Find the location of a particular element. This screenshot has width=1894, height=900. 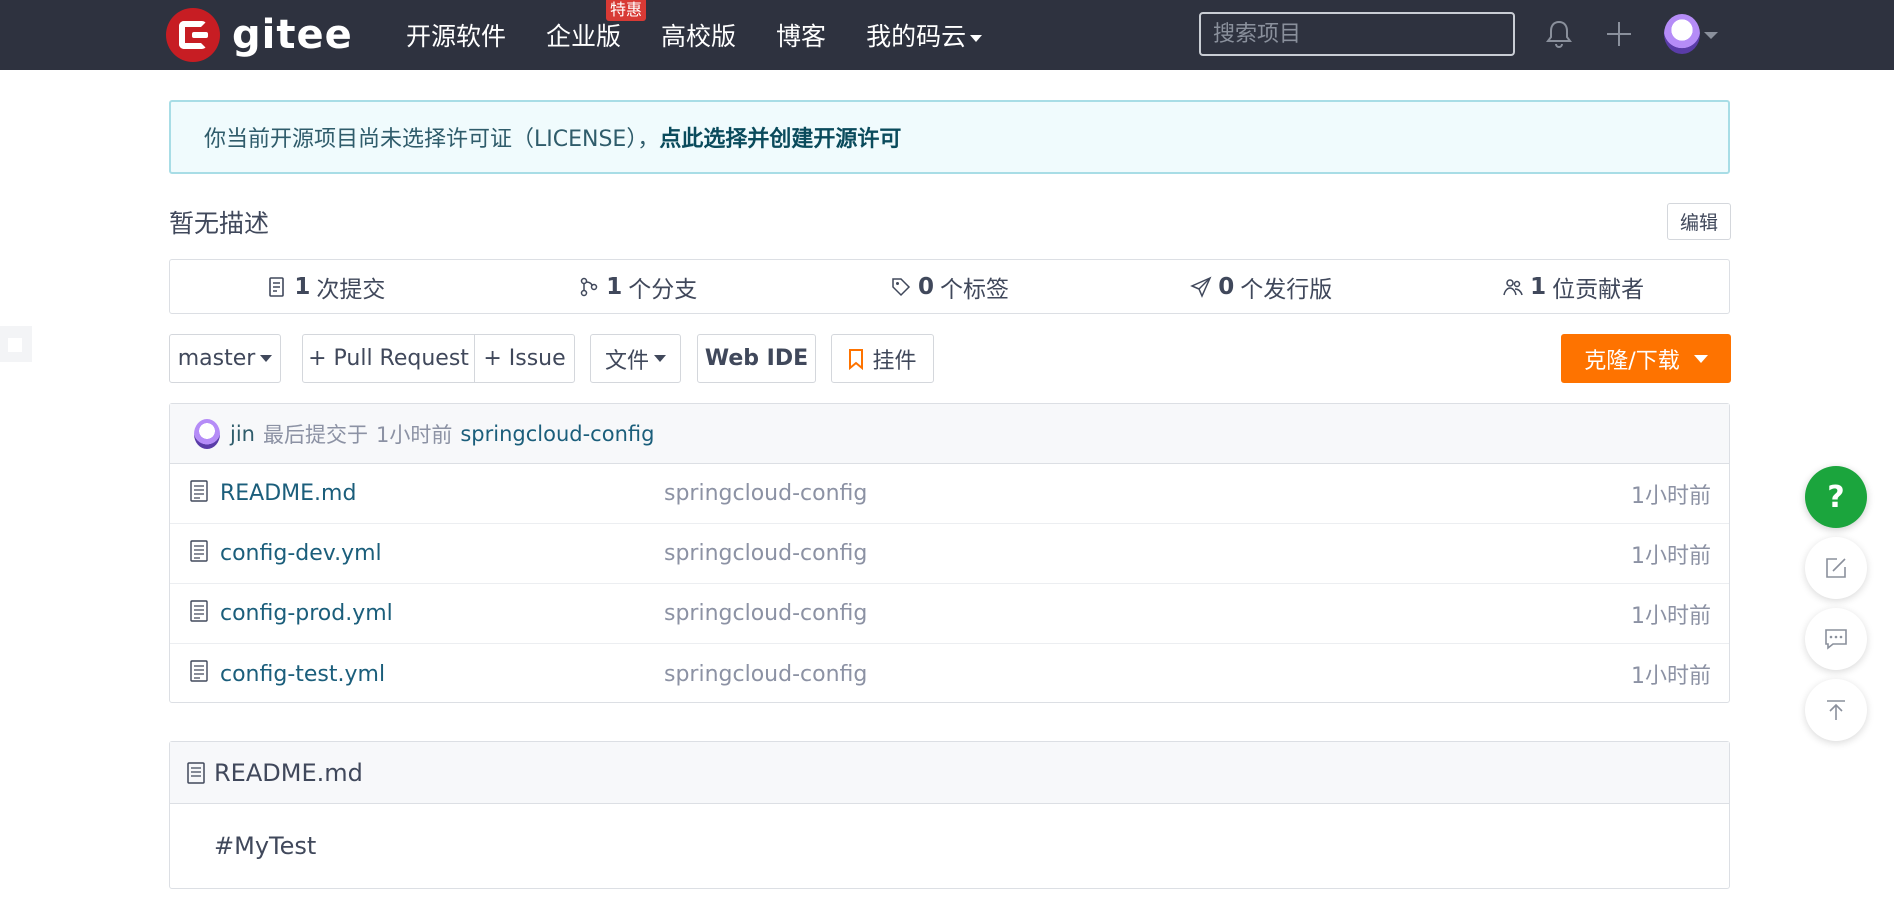

feedback-button is located at coordinates (1836, 568).